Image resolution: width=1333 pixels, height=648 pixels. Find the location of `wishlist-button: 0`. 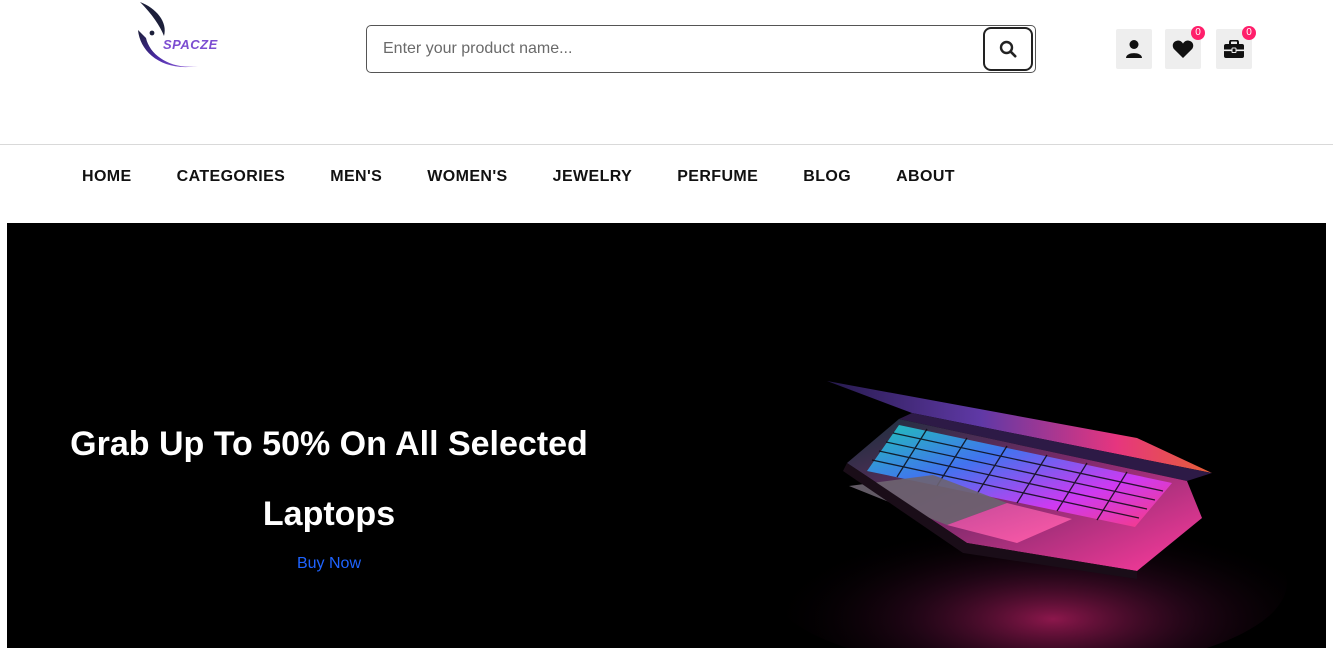

wishlist-button: 0 is located at coordinates (1185, 47).